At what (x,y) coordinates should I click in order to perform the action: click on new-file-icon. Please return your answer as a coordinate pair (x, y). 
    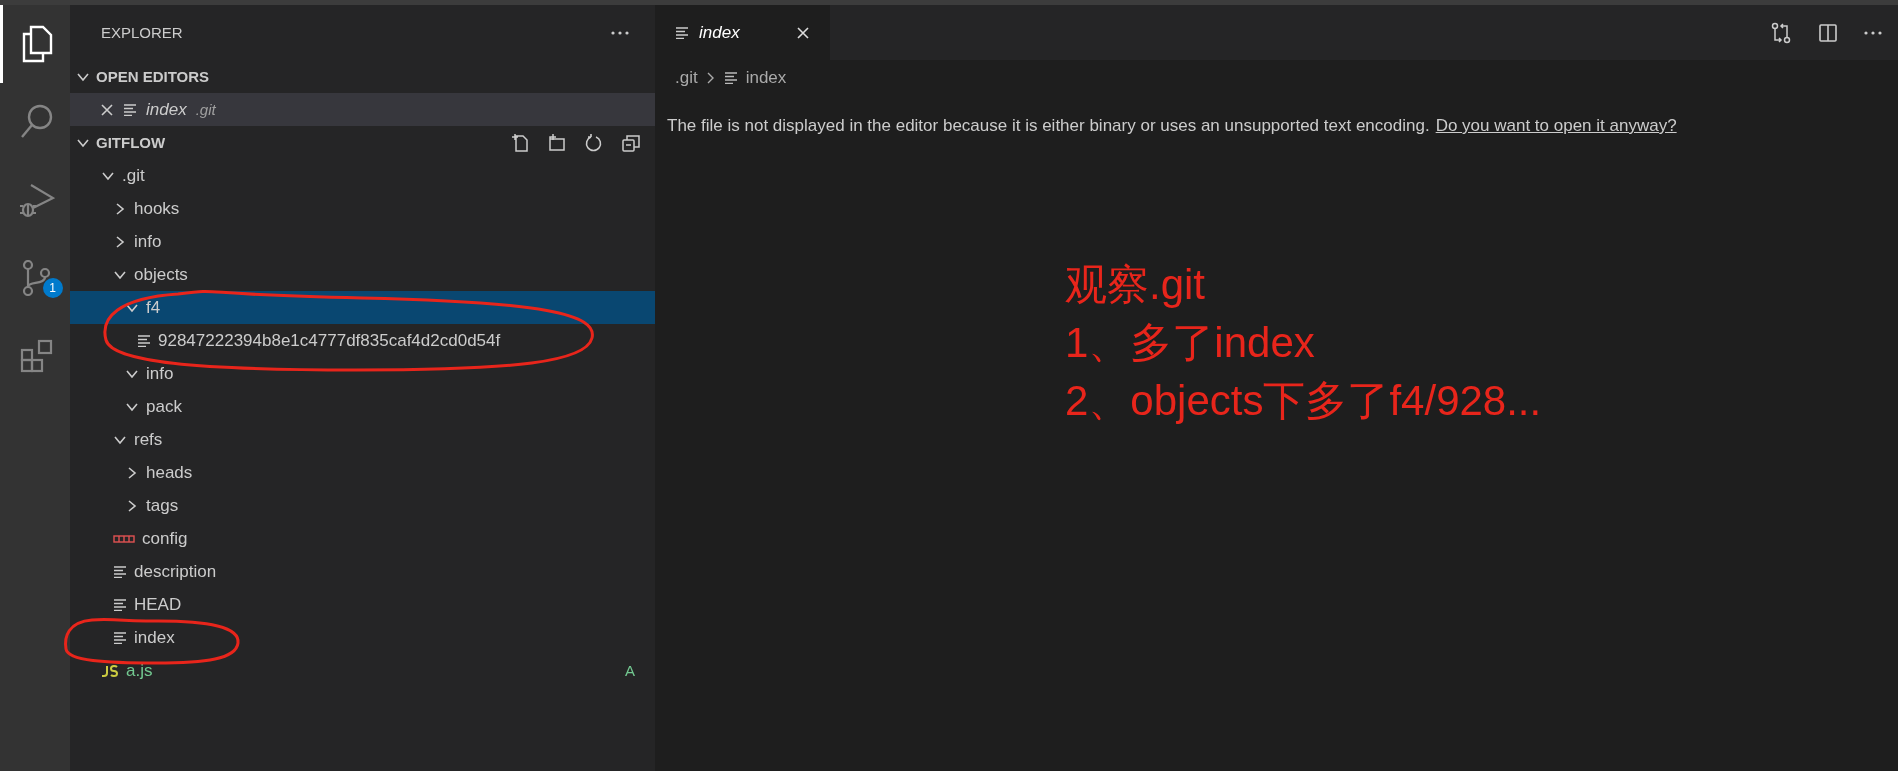
    Looking at the image, I should click on (520, 142).